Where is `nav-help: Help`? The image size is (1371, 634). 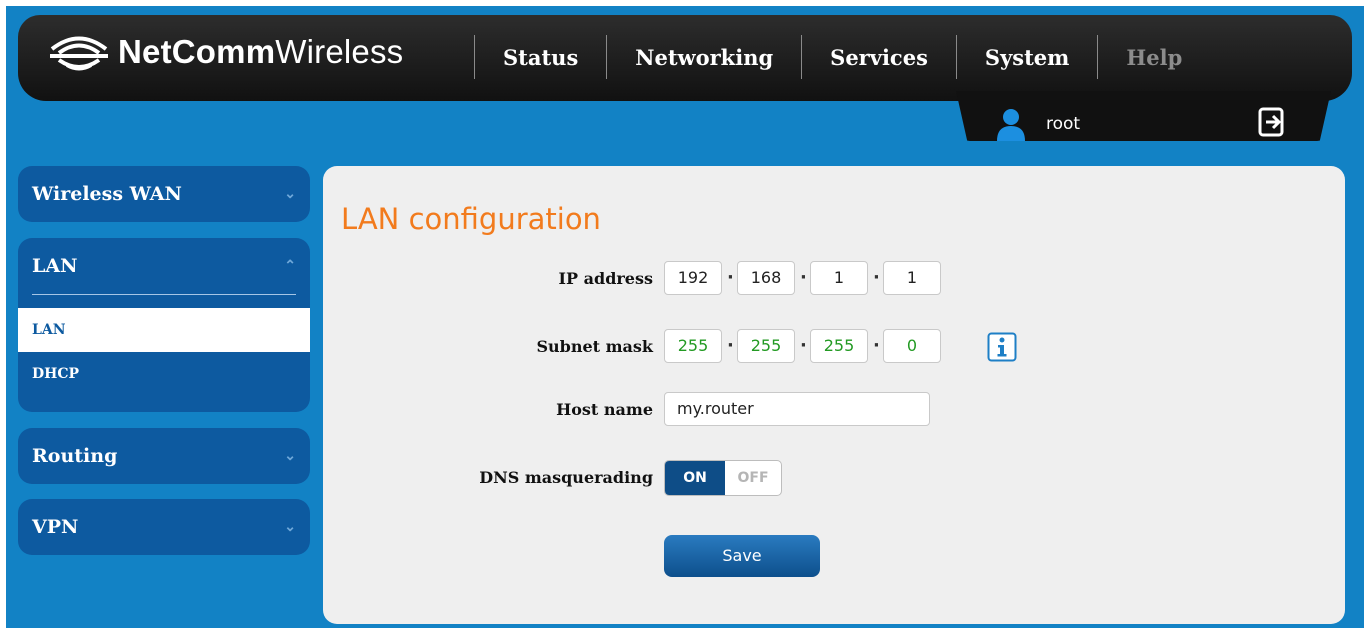
nav-help: Help is located at coordinates (1154, 57).